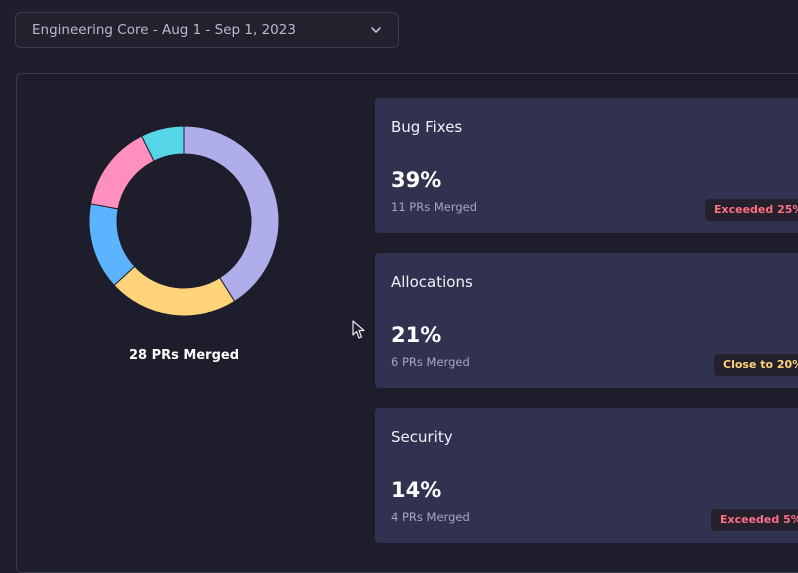 The width and height of the screenshot is (798, 573). What do you see at coordinates (430, 517) in the screenshot?
I see `card-prs-merged: 4 PRs Merged` at bounding box center [430, 517].